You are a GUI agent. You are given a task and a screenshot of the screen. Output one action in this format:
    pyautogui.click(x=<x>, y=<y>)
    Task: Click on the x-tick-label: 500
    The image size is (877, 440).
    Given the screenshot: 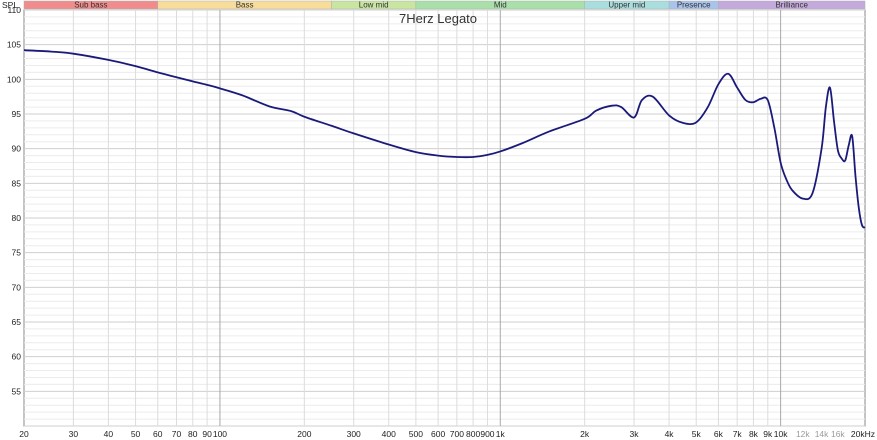 What is the action you would take?
    pyautogui.click(x=416, y=434)
    